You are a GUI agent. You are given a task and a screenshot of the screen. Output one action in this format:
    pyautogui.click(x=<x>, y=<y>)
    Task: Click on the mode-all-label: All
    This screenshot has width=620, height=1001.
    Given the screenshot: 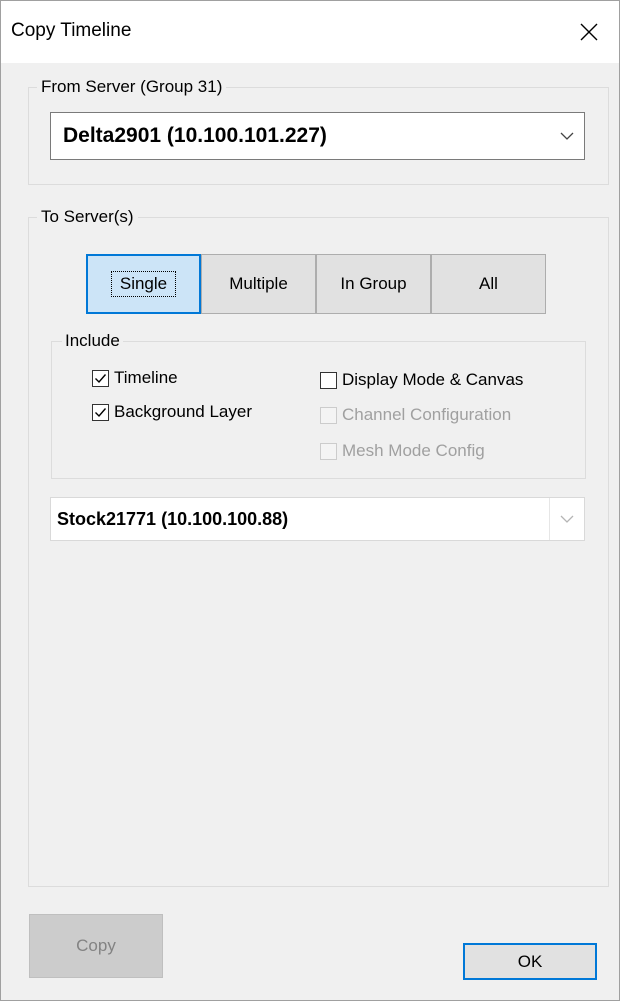 What is the action you would take?
    pyautogui.click(x=488, y=283)
    